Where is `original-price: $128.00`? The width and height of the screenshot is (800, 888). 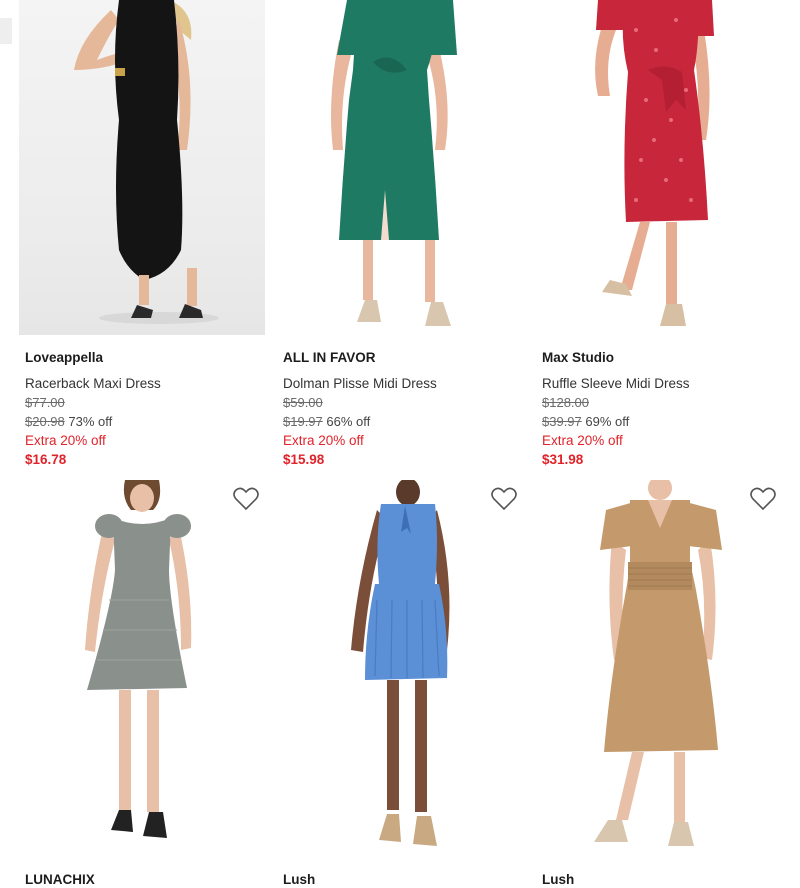
original-price: $128.00 is located at coordinates (565, 402).